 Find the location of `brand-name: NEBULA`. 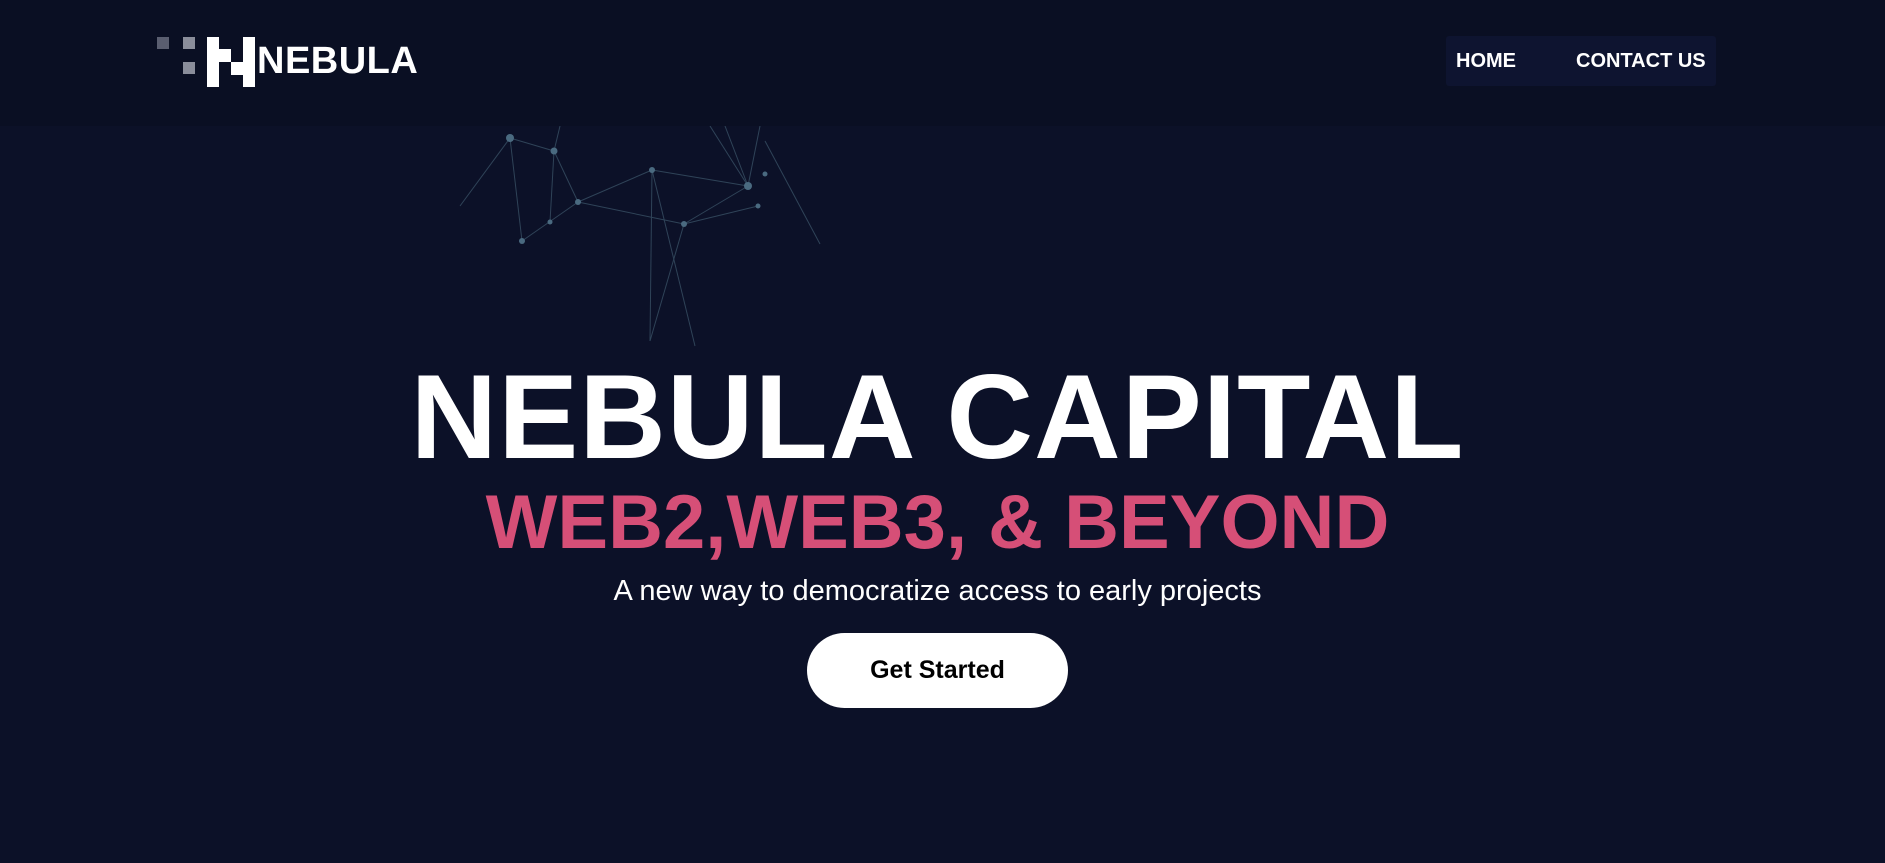

brand-name: NEBULA is located at coordinates (338, 61).